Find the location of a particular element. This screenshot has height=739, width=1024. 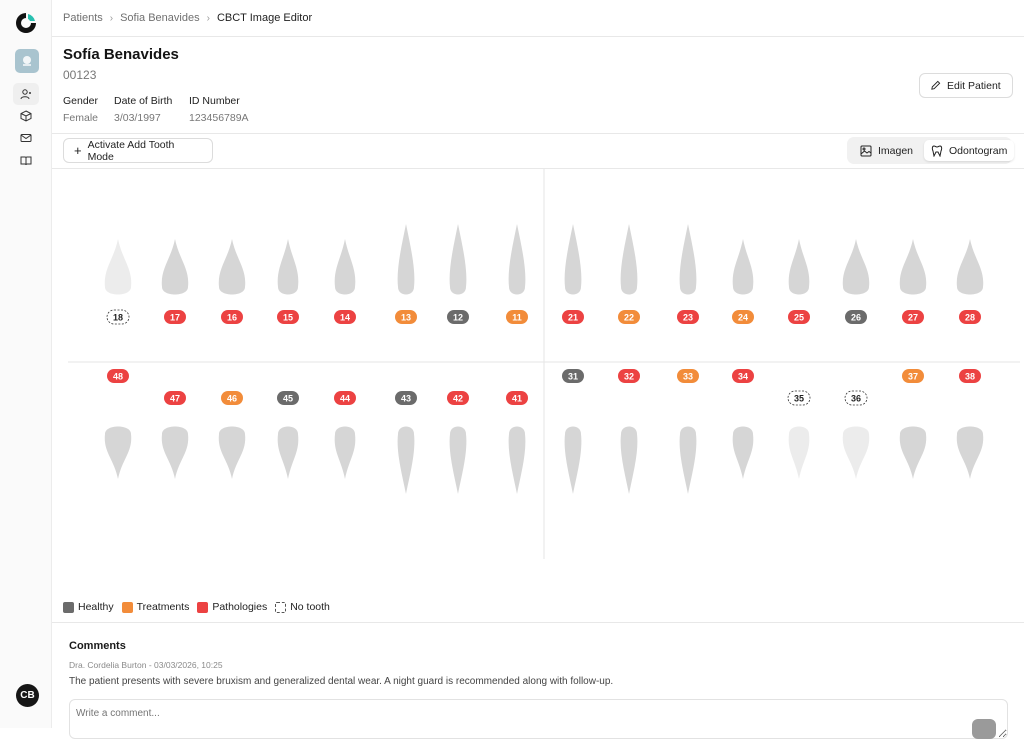

tooth-number: 33 is located at coordinates (688, 377).